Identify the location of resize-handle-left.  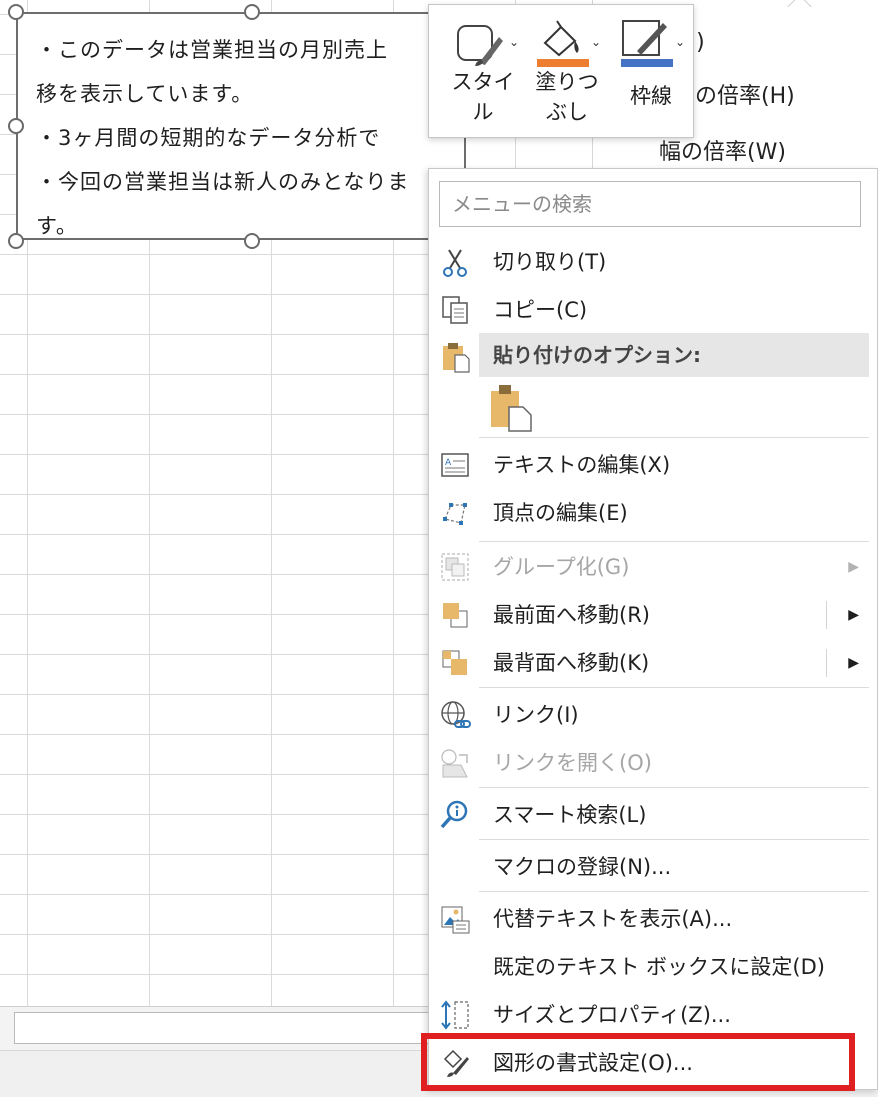
(16, 126).